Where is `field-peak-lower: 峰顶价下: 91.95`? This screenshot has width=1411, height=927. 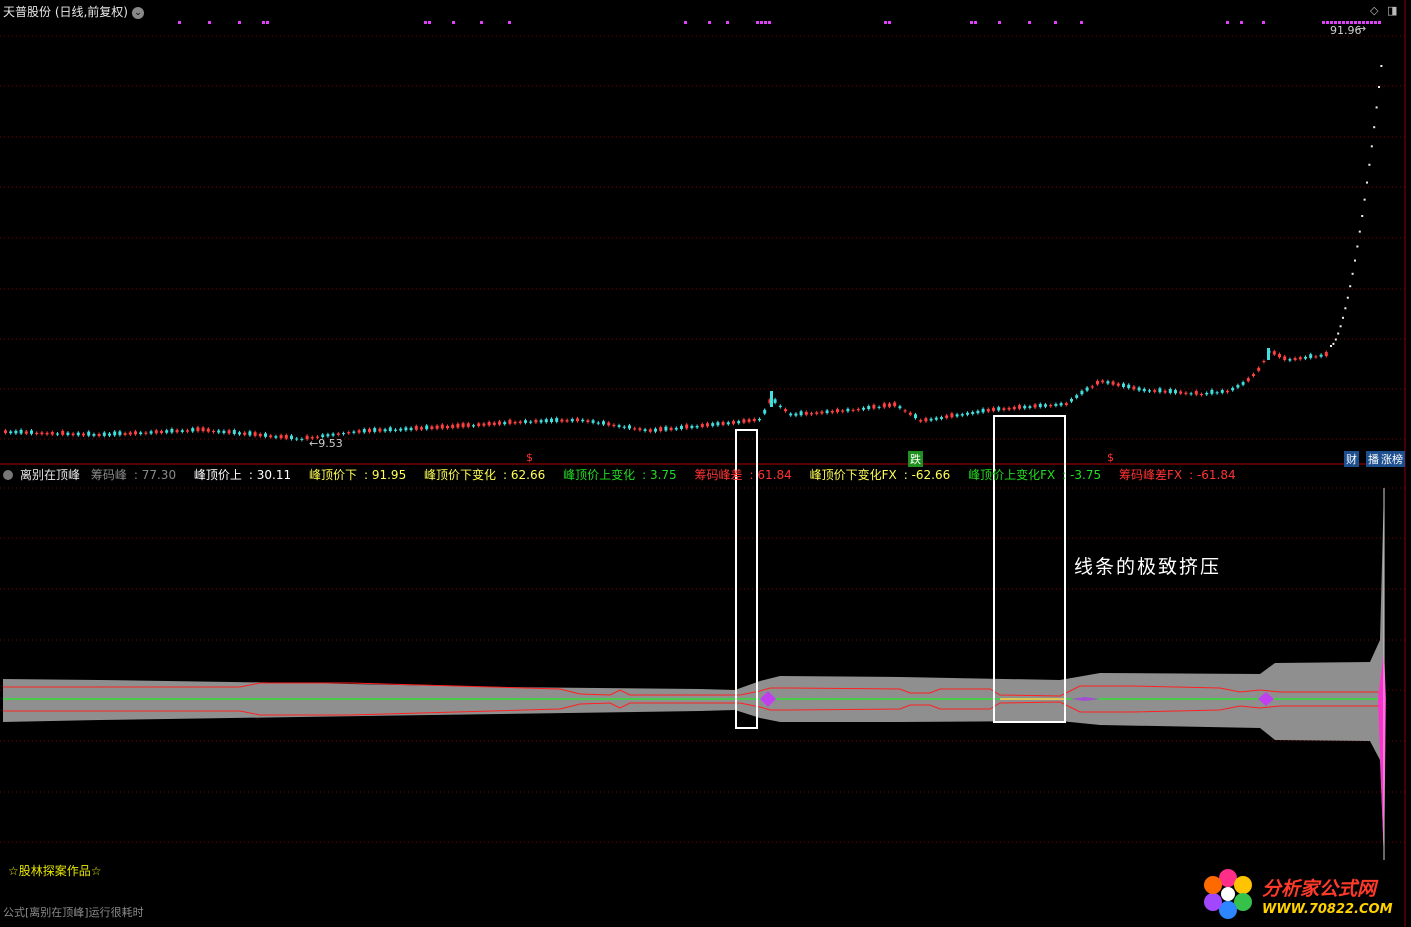 field-peak-lower: 峰顶价下: 91.95 is located at coordinates (357, 475).